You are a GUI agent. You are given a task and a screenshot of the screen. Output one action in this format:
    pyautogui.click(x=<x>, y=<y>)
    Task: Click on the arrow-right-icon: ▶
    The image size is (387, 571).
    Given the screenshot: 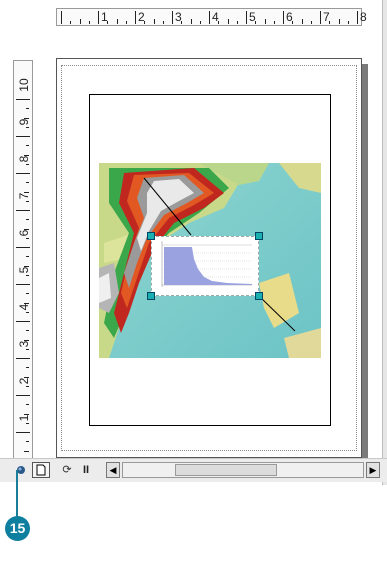 What is the action you would take?
    pyautogui.click(x=373, y=470)
    